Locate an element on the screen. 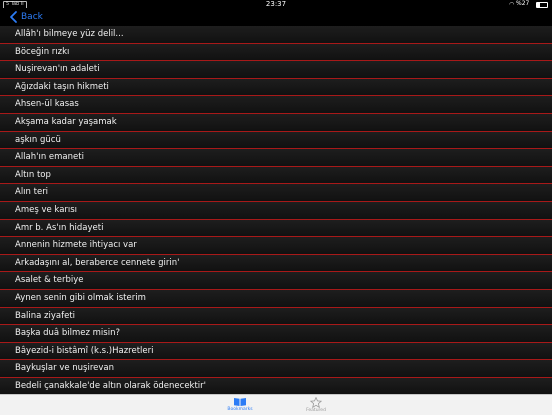 The width and height of the screenshot is (552, 415). star-icon is located at coordinates (316, 402).